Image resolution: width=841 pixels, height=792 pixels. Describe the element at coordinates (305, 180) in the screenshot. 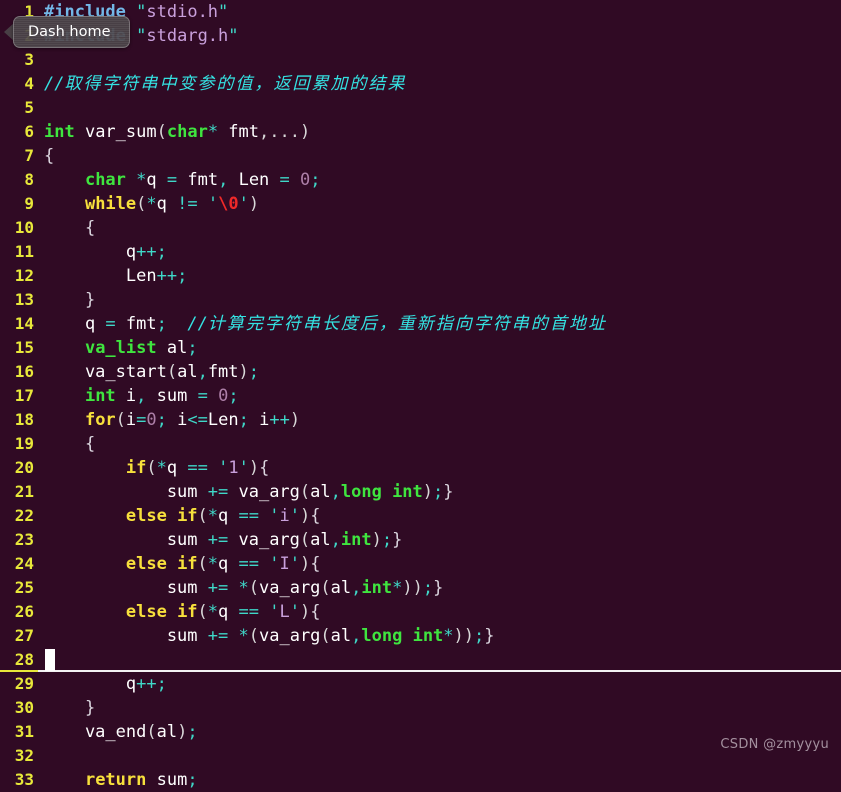

I see `code-token: 0` at that location.